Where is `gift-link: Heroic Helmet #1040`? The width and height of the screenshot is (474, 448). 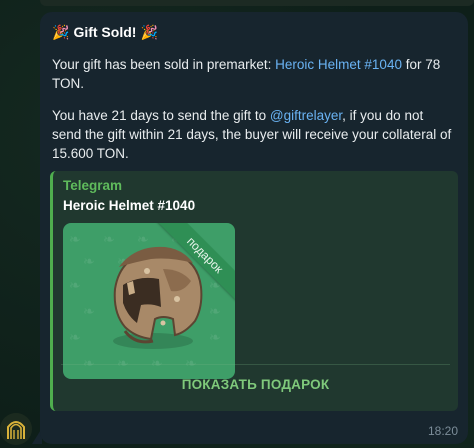 gift-link: Heroic Helmet #1040 is located at coordinates (338, 64).